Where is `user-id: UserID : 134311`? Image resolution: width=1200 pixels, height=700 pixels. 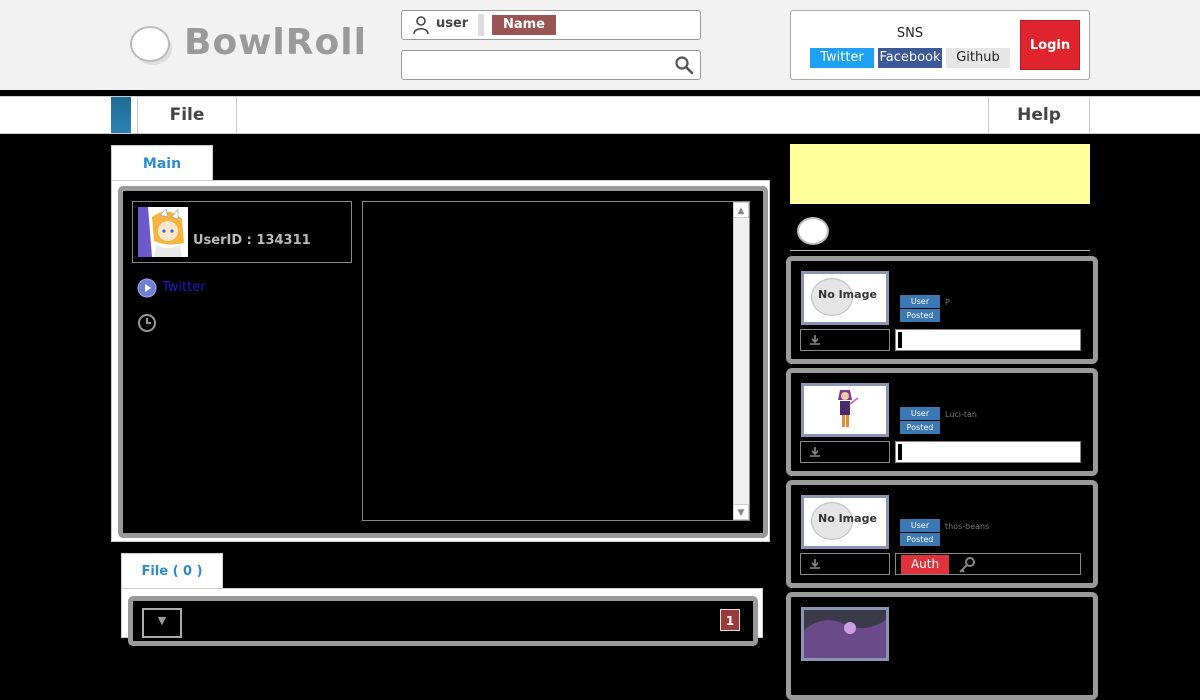 user-id: UserID : 134311 is located at coordinates (252, 240).